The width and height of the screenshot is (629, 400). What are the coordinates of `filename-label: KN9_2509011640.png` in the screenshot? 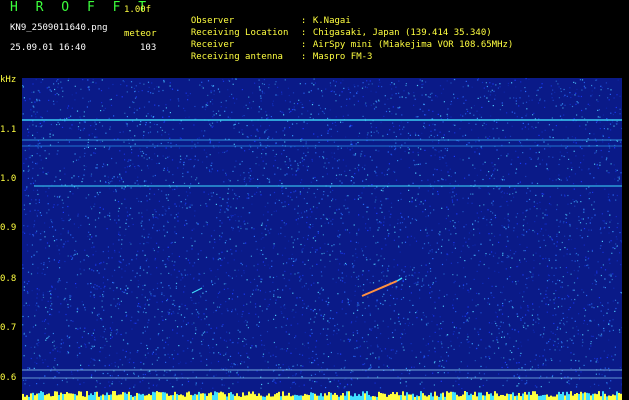 It's located at (59, 28).